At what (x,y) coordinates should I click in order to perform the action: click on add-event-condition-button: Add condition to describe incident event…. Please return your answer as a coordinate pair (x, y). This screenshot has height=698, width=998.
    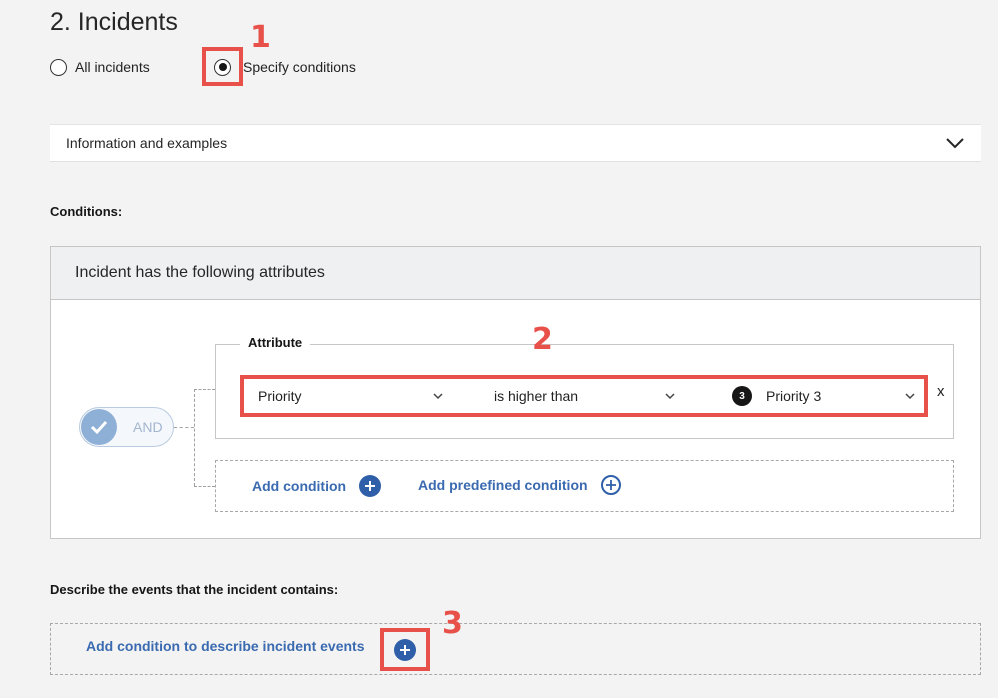
    Looking at the image, I should click on (225, 646).